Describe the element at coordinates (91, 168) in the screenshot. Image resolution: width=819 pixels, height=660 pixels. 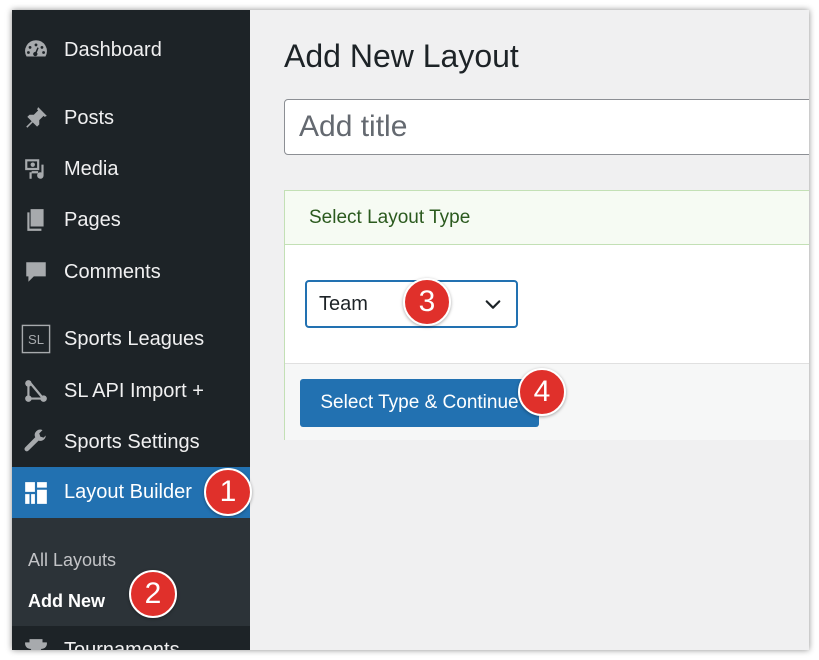
I see `sidebar-item-label: Media` at that location.